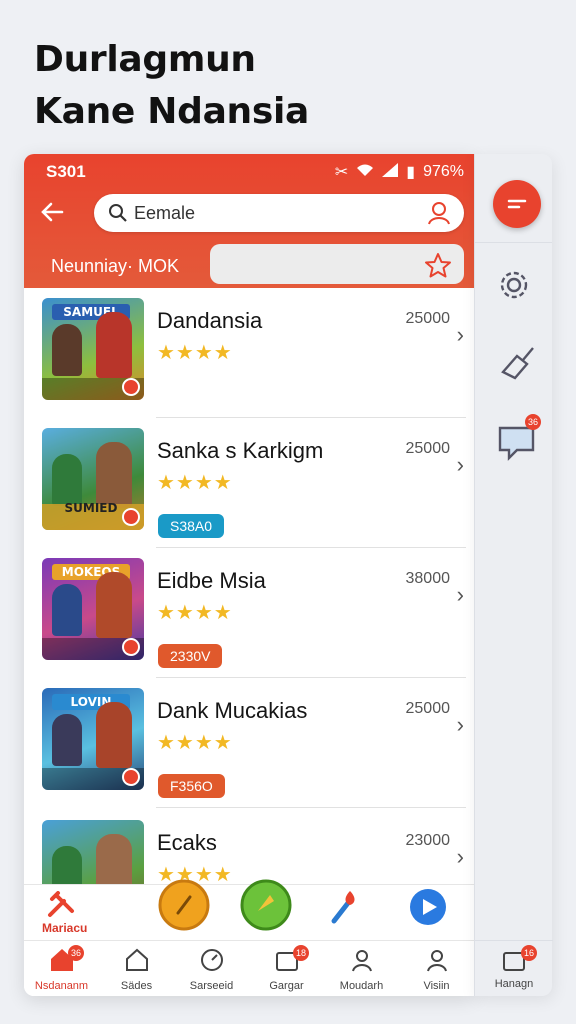 The width and height of the screenshot is (576, 1024). Describe the element at coordinates (164, 213) in the screenshot. I see `search-input: Eemale` at that location.